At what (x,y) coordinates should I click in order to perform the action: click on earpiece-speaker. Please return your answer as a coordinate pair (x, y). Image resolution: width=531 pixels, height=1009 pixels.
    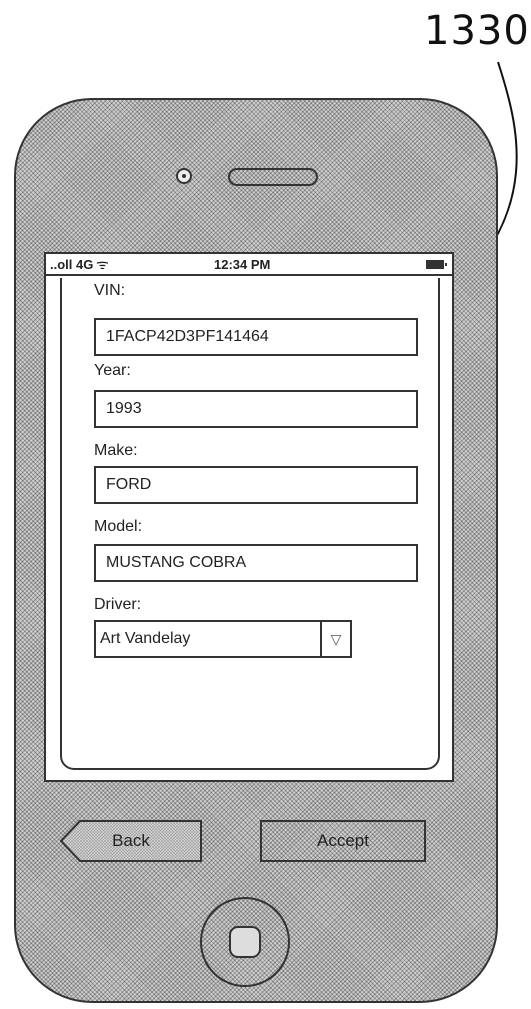
    Looking at the image, I should click on (273, 177).